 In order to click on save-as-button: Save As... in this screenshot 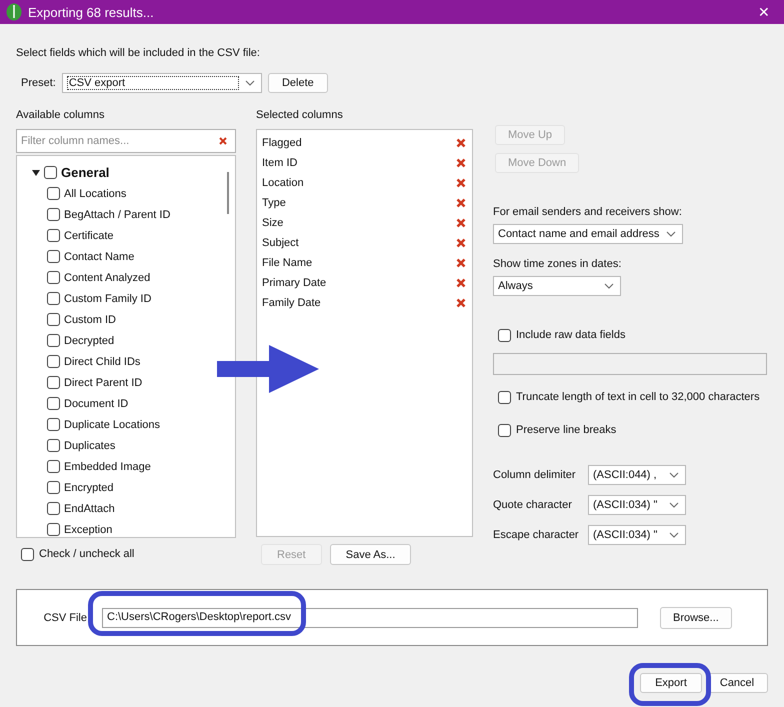, I will do `click(371, 554)`.